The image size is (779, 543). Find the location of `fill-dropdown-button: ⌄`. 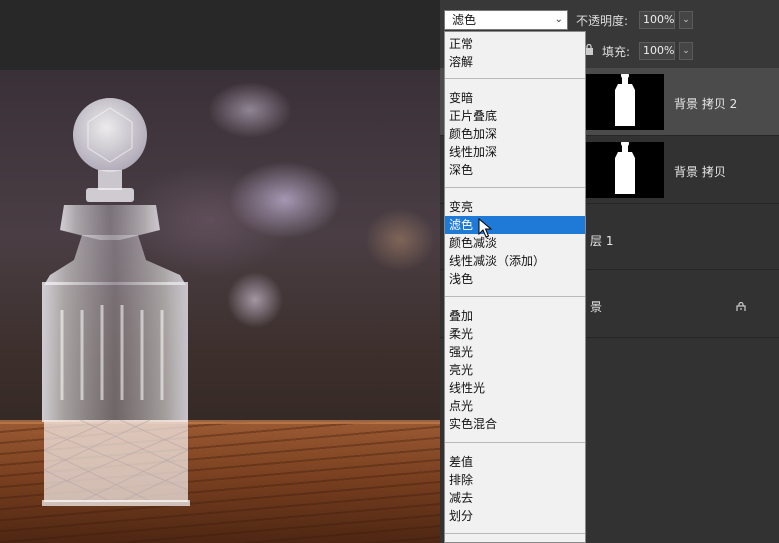

fill-dropdown-button: ⌄ is located at coordinates (686, 51).